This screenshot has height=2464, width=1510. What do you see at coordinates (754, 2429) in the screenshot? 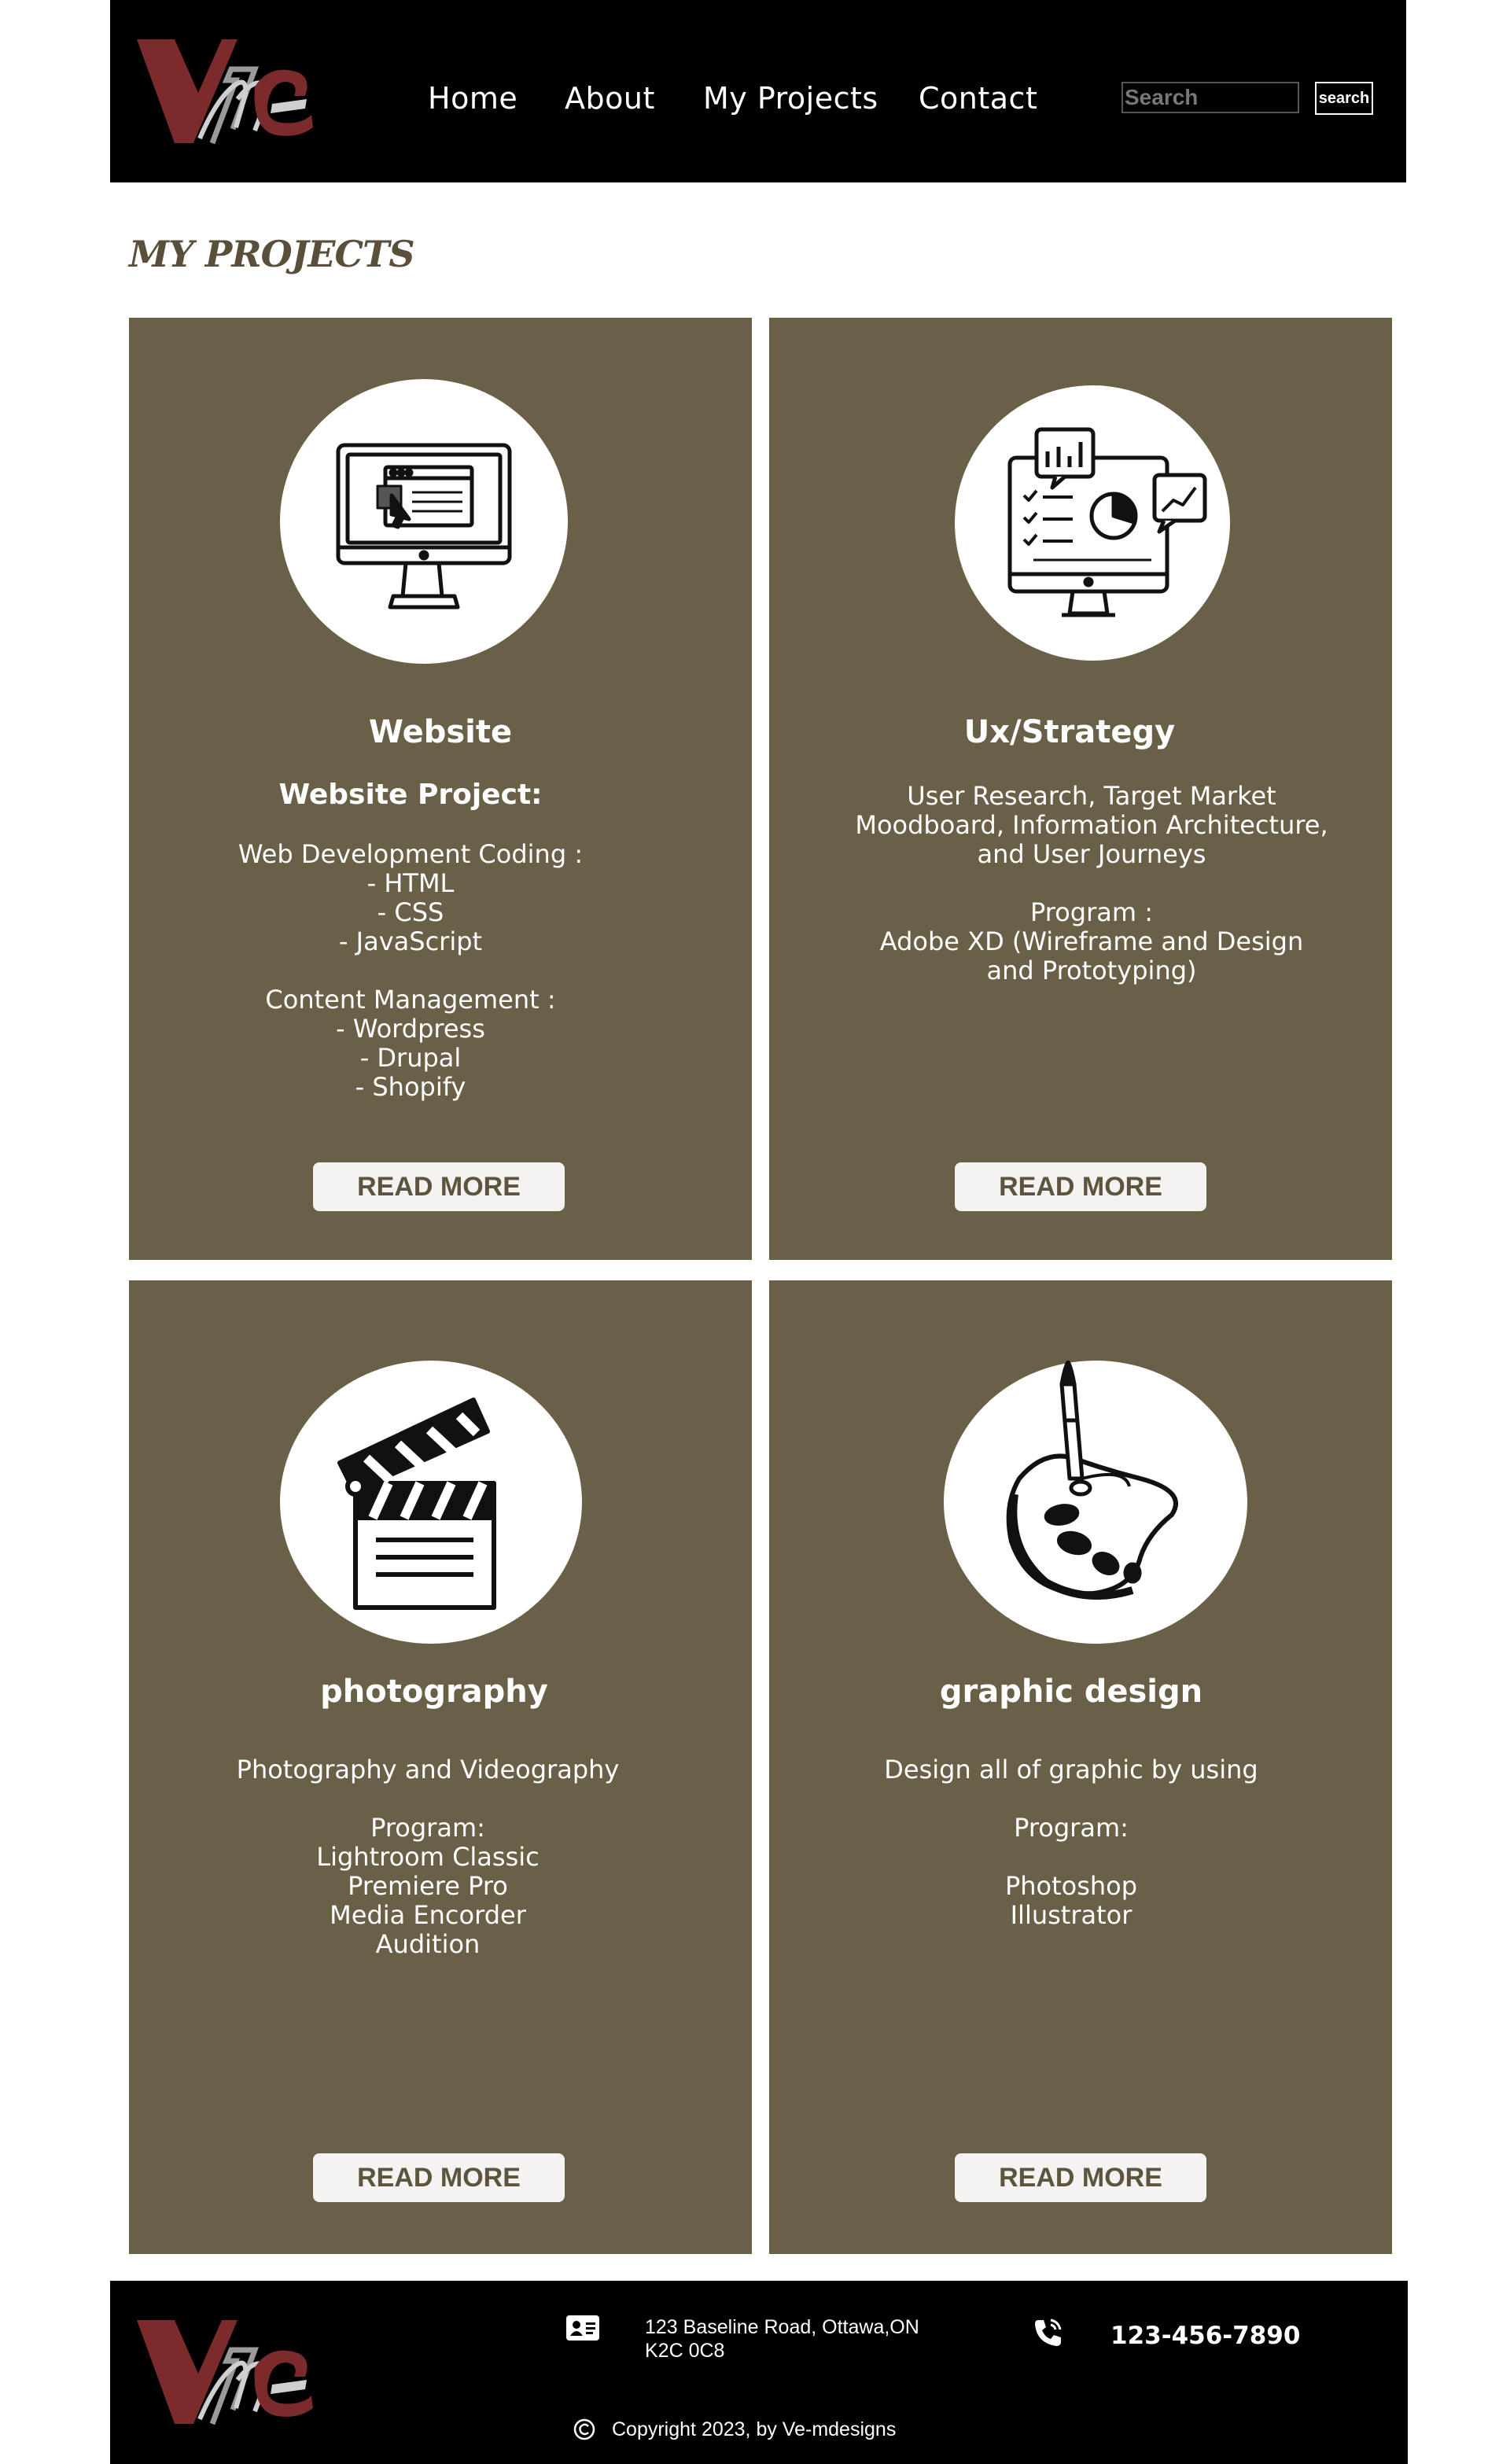
I see `footer-copyright: Copyright 2023, by Ve-mdesigns` at bounding box center [754, 2429].